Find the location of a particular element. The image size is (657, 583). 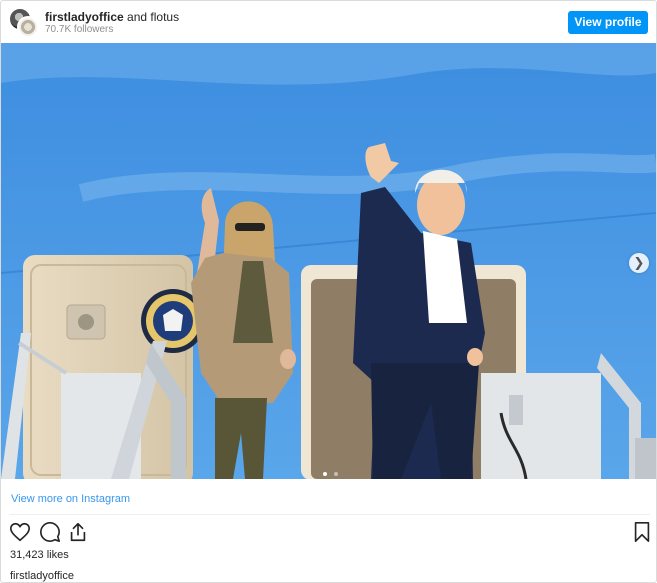

view-more-link: View more on Instagram is located at coordinates (70, 499).